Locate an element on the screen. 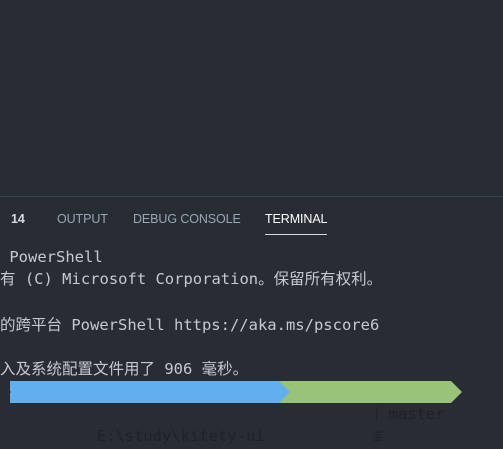 This screenshot has height=449, width=503. problems-count-badge: 14 is located at coordinates (18, 219).